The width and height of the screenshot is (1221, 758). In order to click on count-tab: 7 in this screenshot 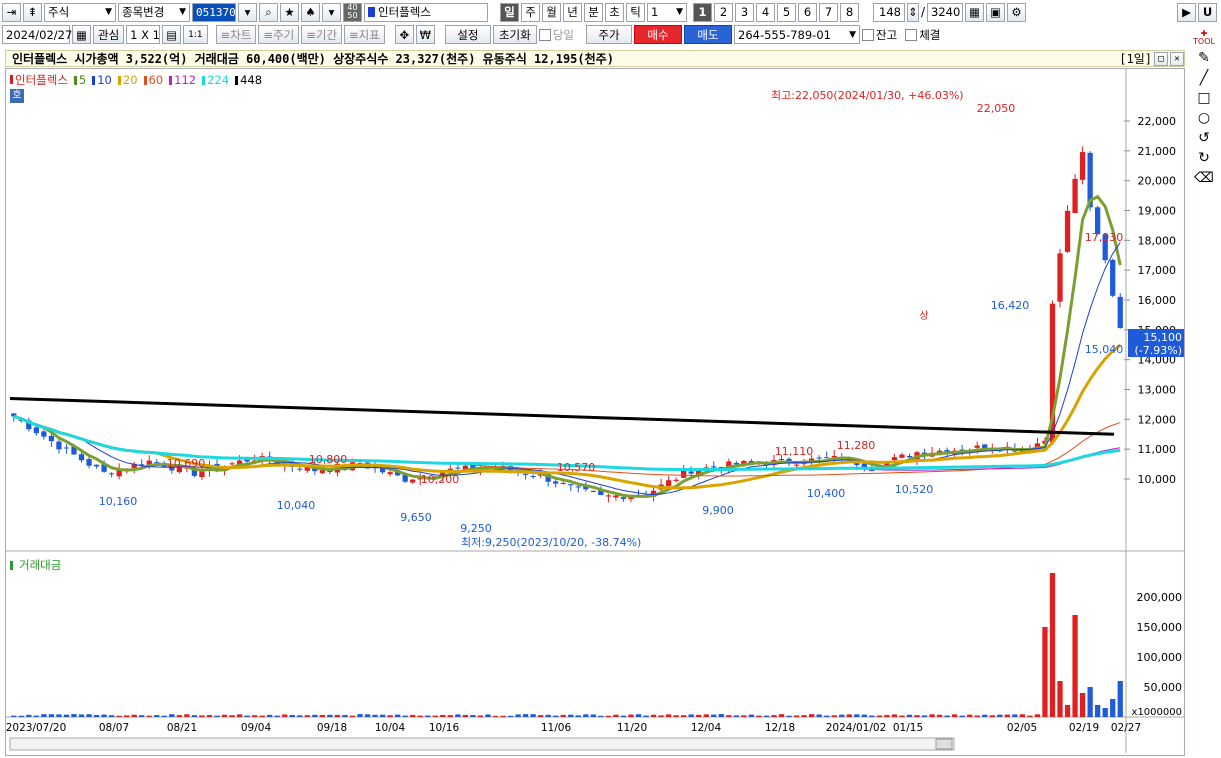, I will do `click(828, 12)`.